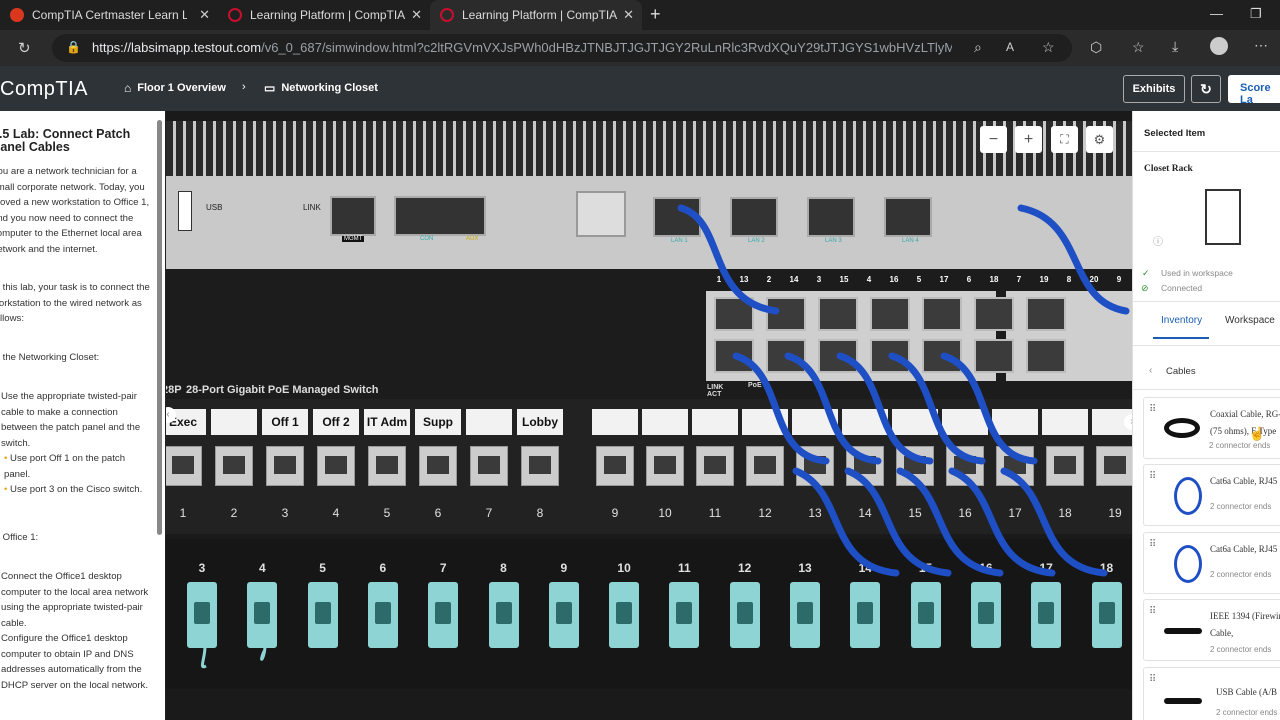  I want to click on tab-learning-platform-2: Learning Platform | CompTIA ✕, so click(536, 15).